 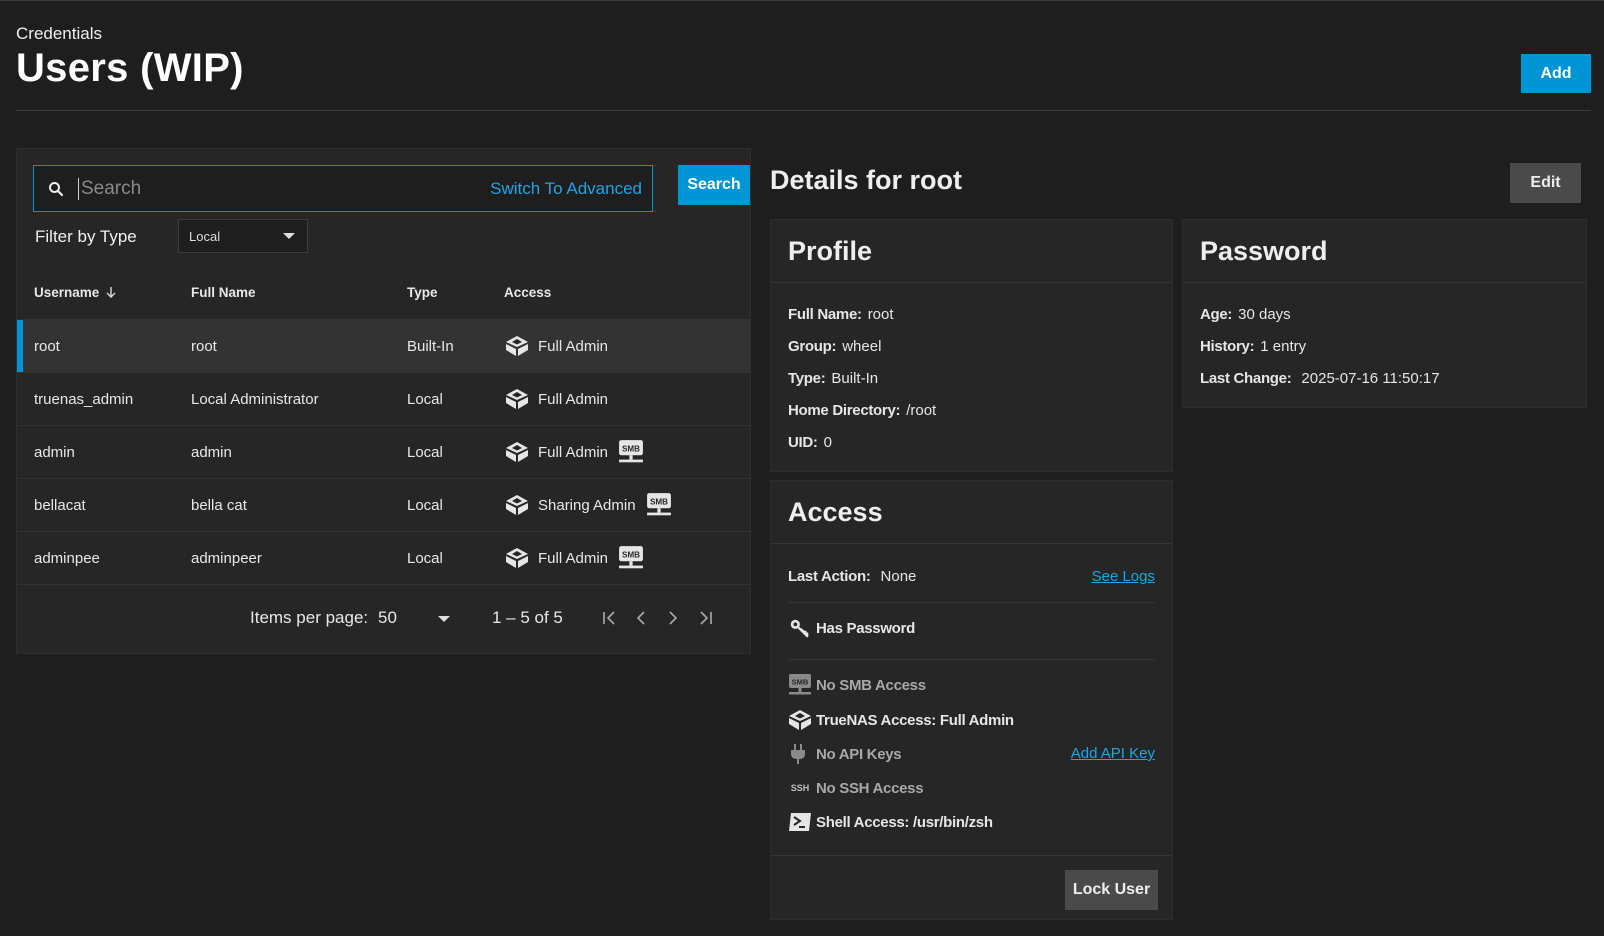 I want to click on has-password-row: Has Password, so click(x=971, y=628).